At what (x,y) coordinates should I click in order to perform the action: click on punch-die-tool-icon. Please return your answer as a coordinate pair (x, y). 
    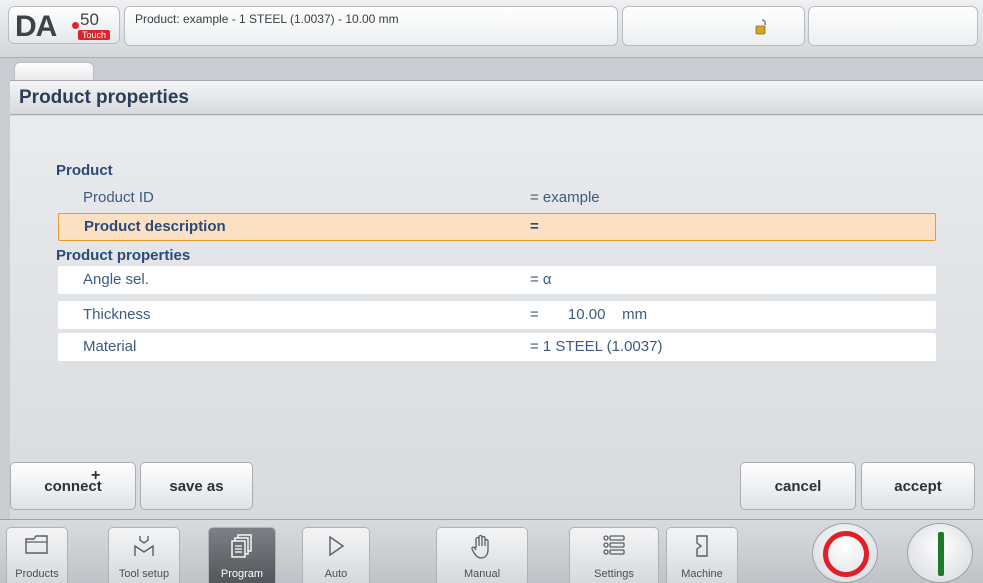
    Looking at the image, I should click on (144, 546).